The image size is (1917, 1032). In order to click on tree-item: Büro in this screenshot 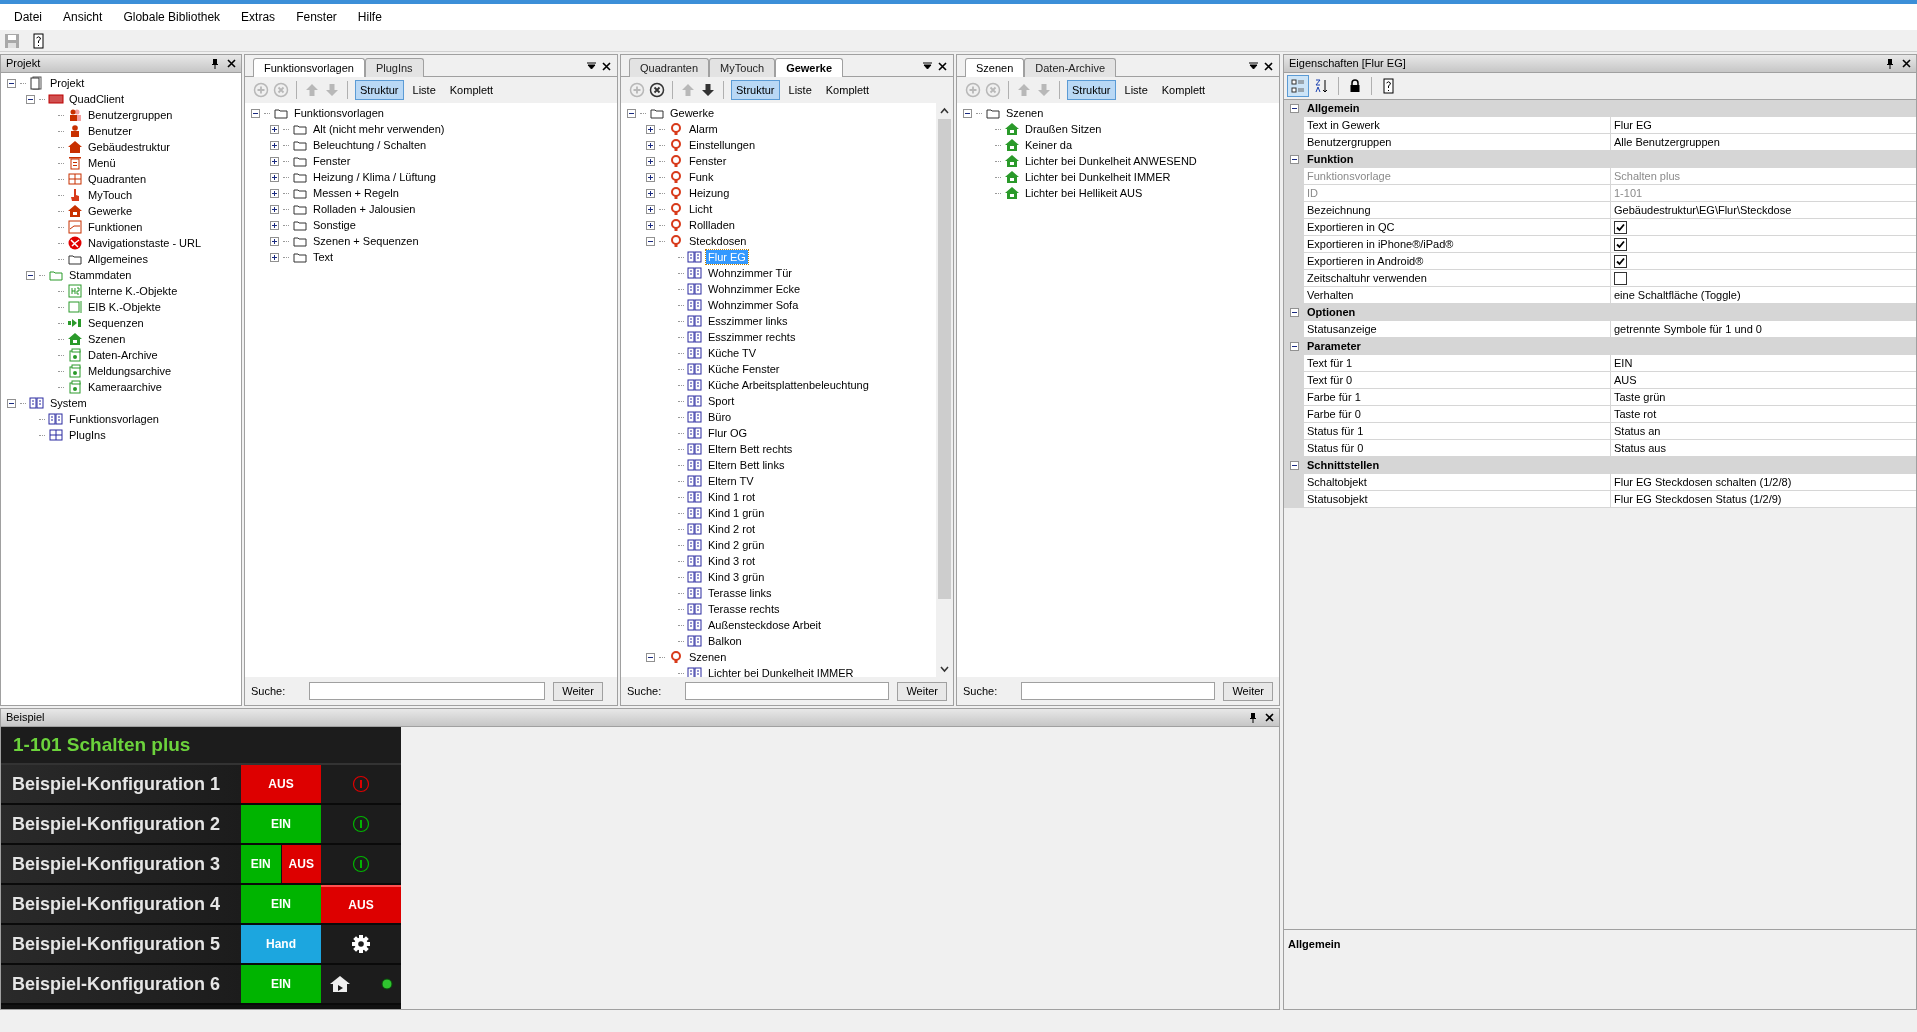, I will do `click(720, 417)`.